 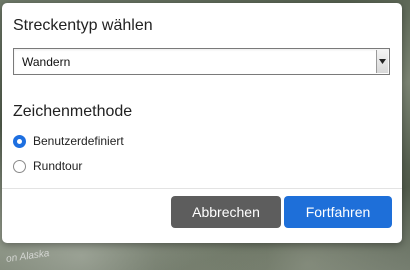 I want to click on radio-selected-dot, so click(x=19, y=141).